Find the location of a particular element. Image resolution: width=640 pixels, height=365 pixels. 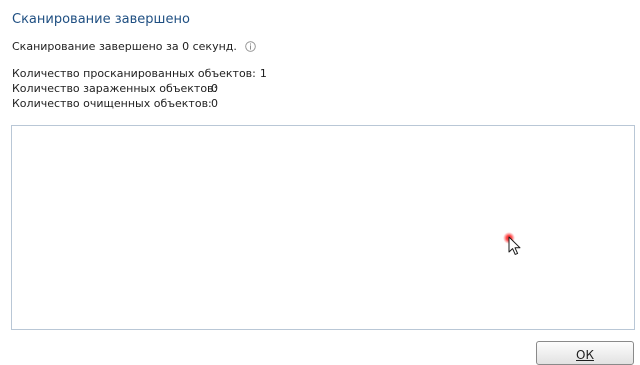

stat-value-infected: 0 is located at coordinates (214, 88).